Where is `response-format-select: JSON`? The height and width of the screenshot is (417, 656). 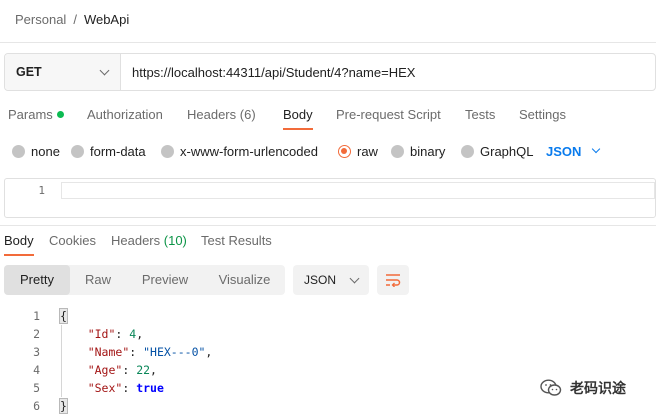 response-format-select: JSON is located at coordinates (331, 280).